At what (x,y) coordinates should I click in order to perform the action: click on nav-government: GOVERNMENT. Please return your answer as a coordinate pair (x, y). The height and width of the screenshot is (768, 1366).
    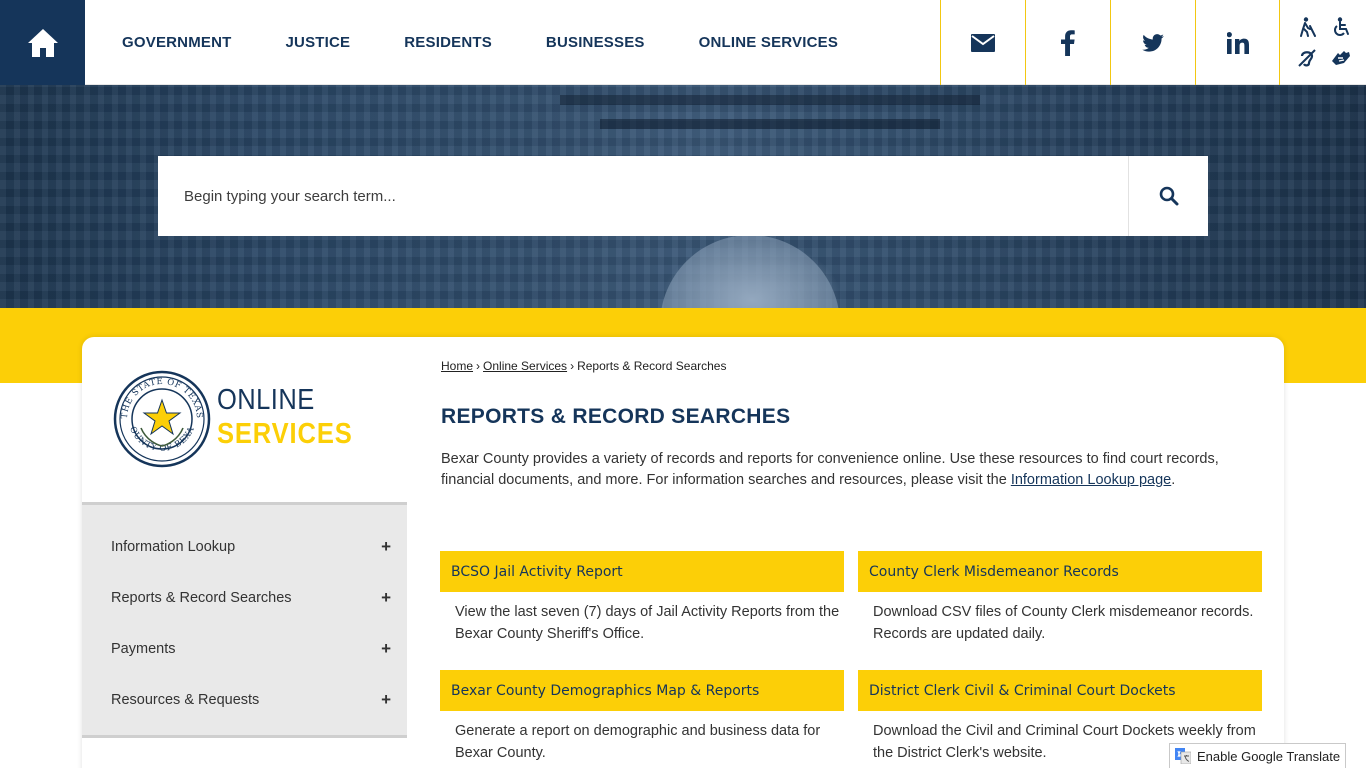
    Looking at the image, I should click on (177, 42).